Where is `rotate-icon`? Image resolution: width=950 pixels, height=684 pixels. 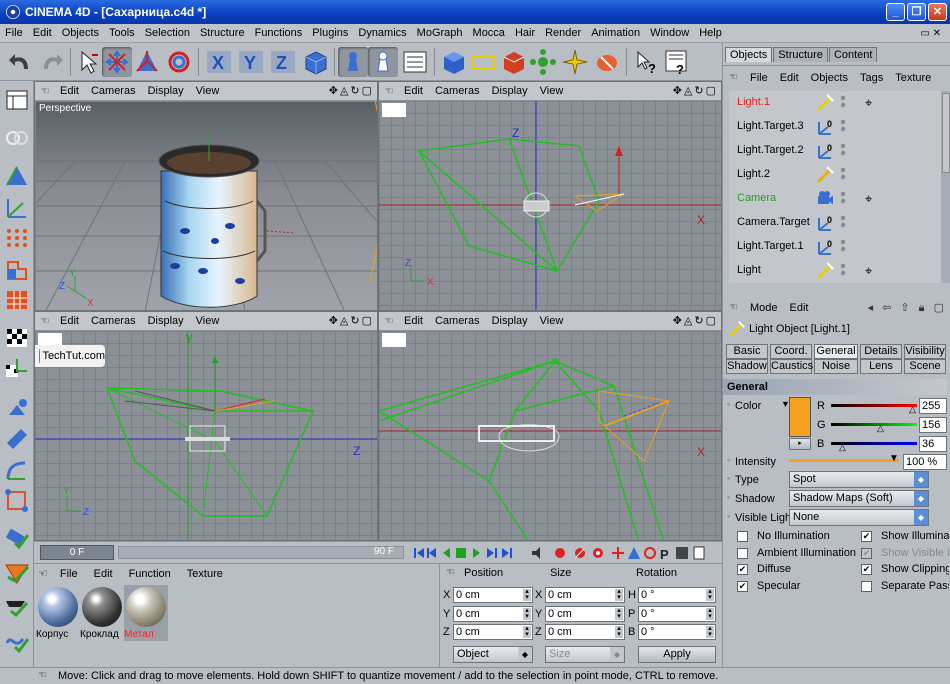
rotate-icon is located at coordinates (179, 62).